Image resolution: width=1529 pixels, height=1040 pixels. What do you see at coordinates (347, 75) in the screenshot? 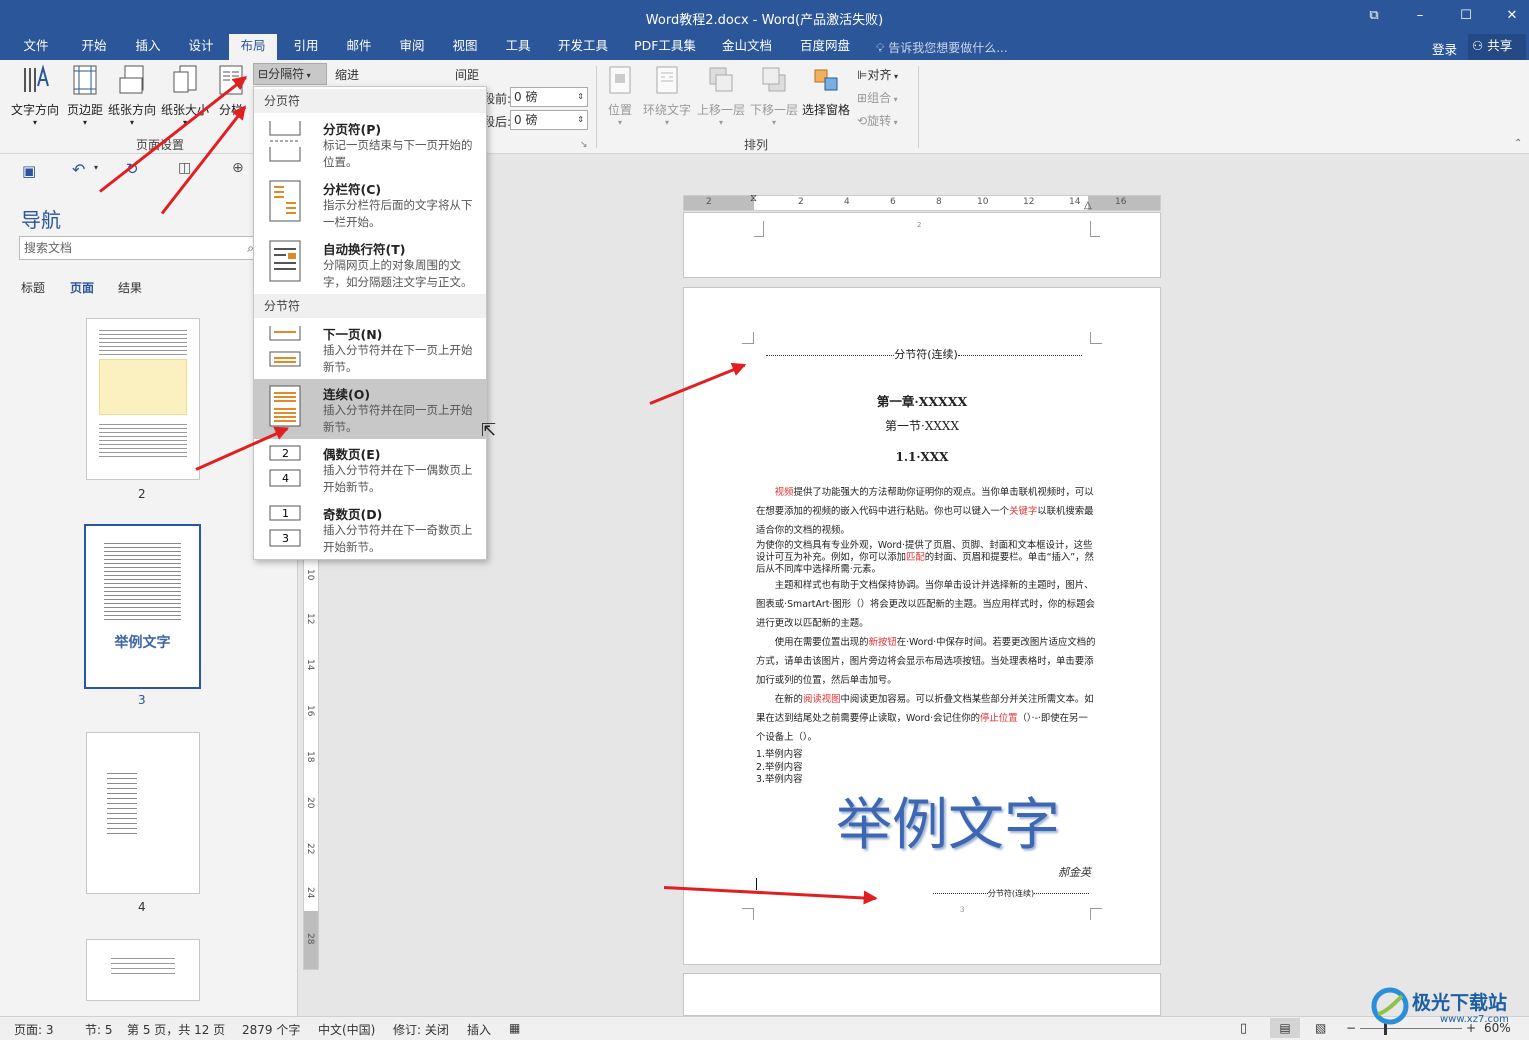
I see `indent-label: 缩进` at bounding box center [347, 75].